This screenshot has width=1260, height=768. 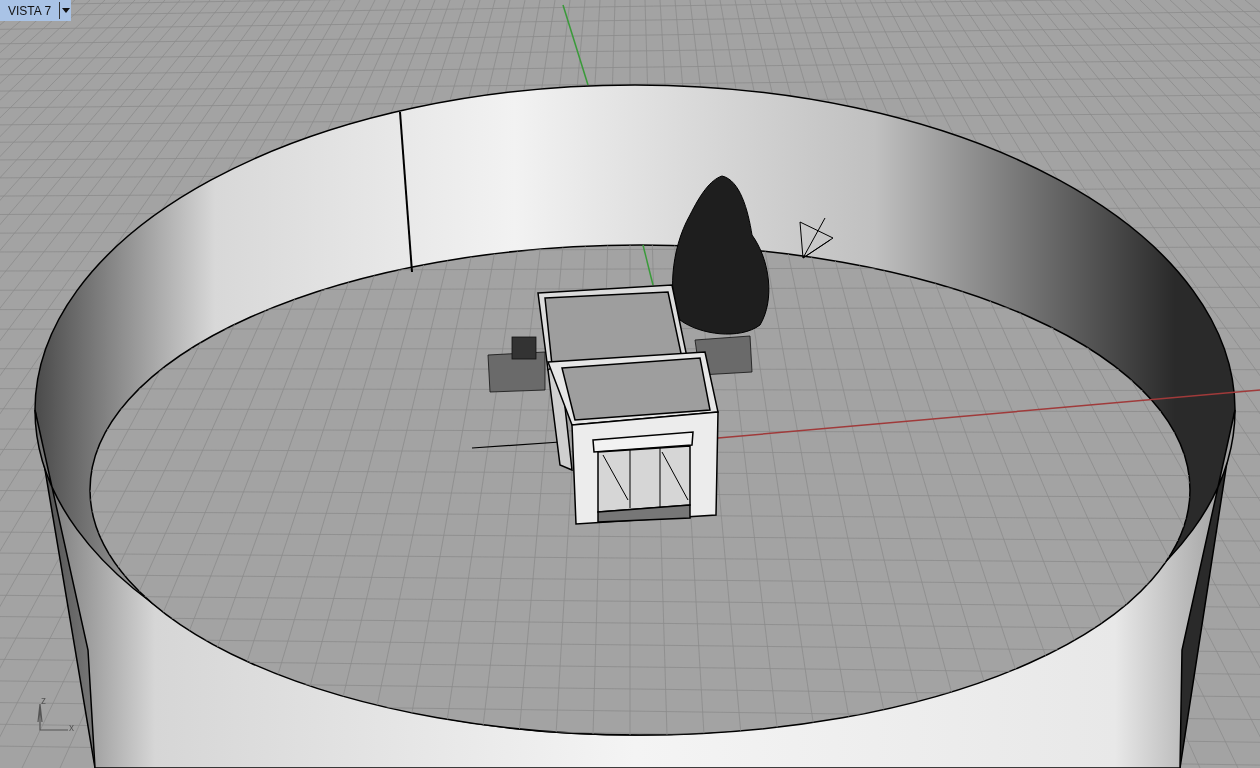 I want to click on axis-label: x, so click(x=71, y=728).